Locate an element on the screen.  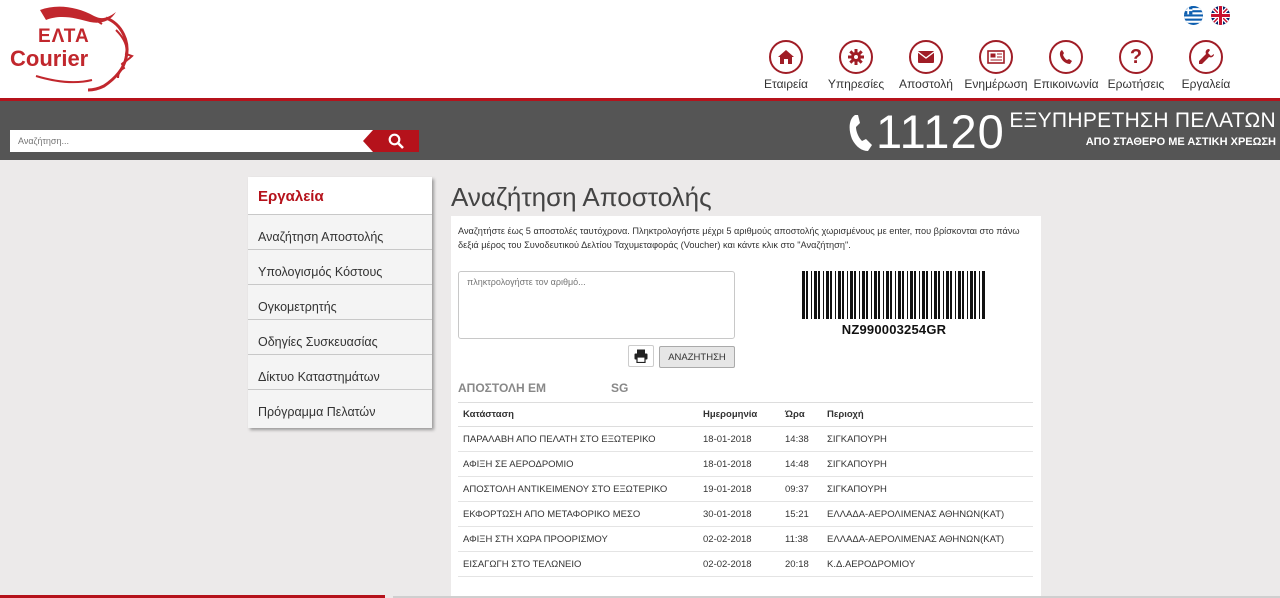
print-button is located at coordinates (641, 356).